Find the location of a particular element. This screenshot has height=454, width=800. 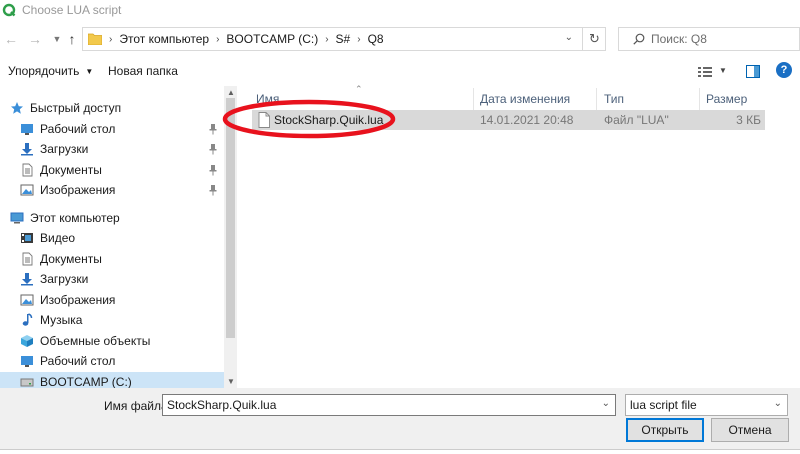

breadcrumb-q8: Q8 is located at coordinates (376, 39).